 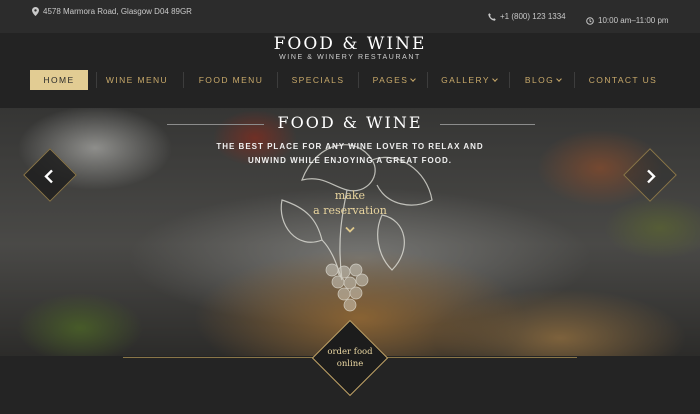 I want to click on opening-hours: 10:00 am–11:00 pm, so click(x=627, y=20).